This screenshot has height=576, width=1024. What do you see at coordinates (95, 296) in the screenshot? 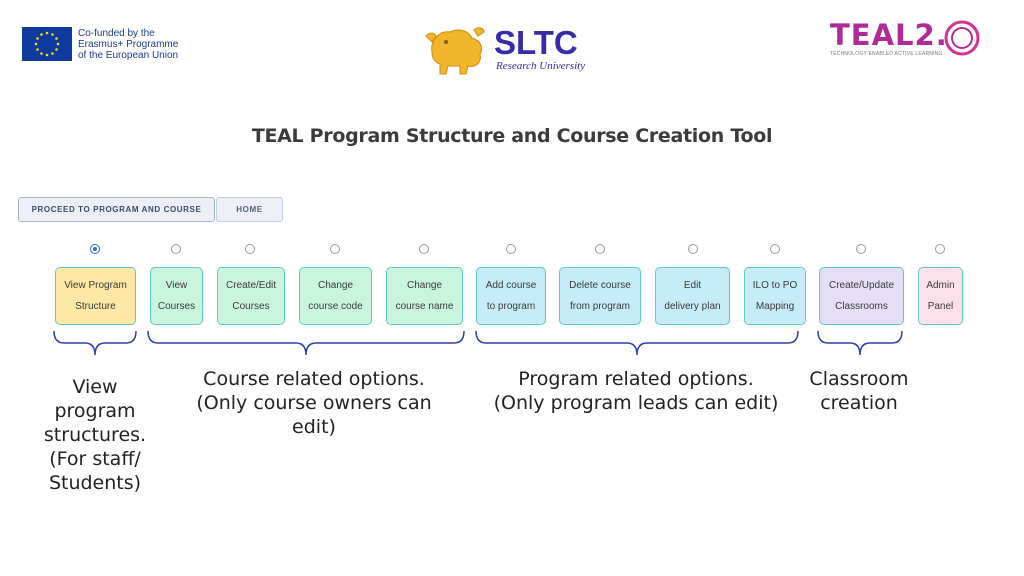
I see `option-view-program-structure: View Program Structure` at bounding box center [95, 296].